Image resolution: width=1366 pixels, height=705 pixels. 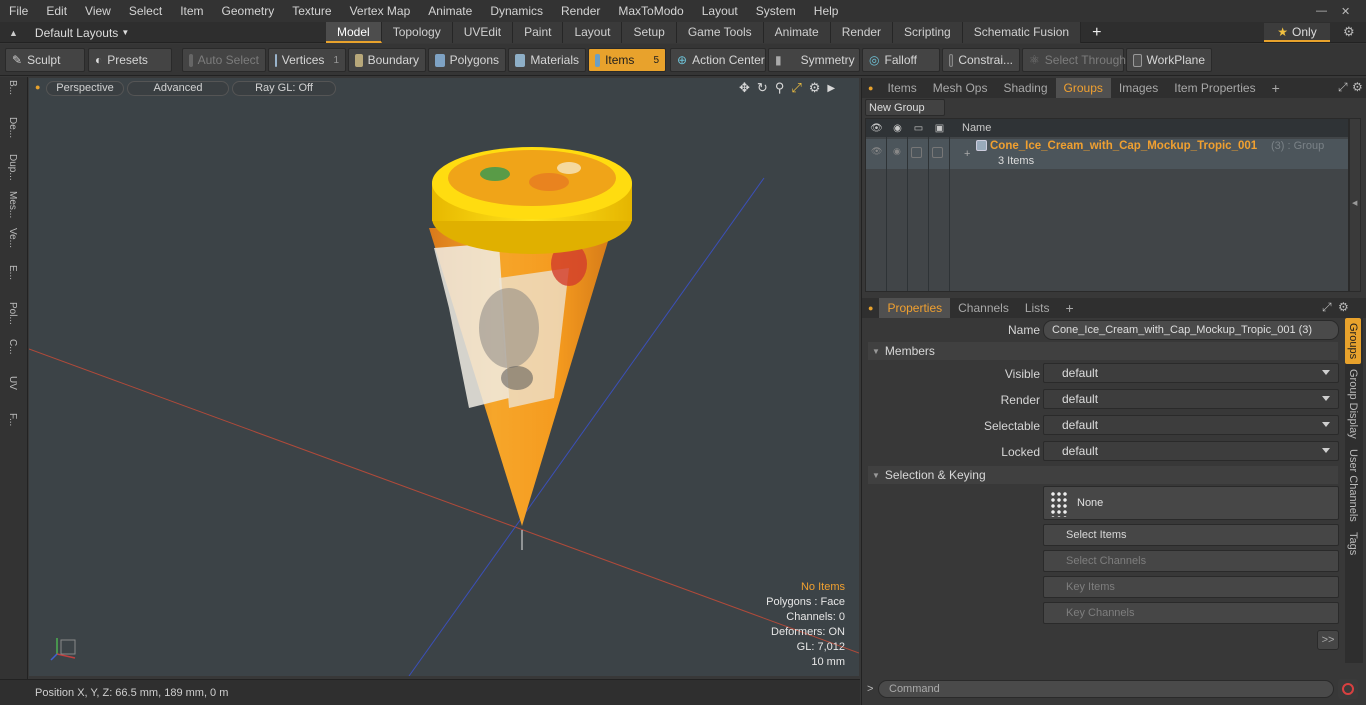 What do you see at coordinates (776, 11) in the screenshot?
I see `menu-system: System` at bounding box center [776, 11].